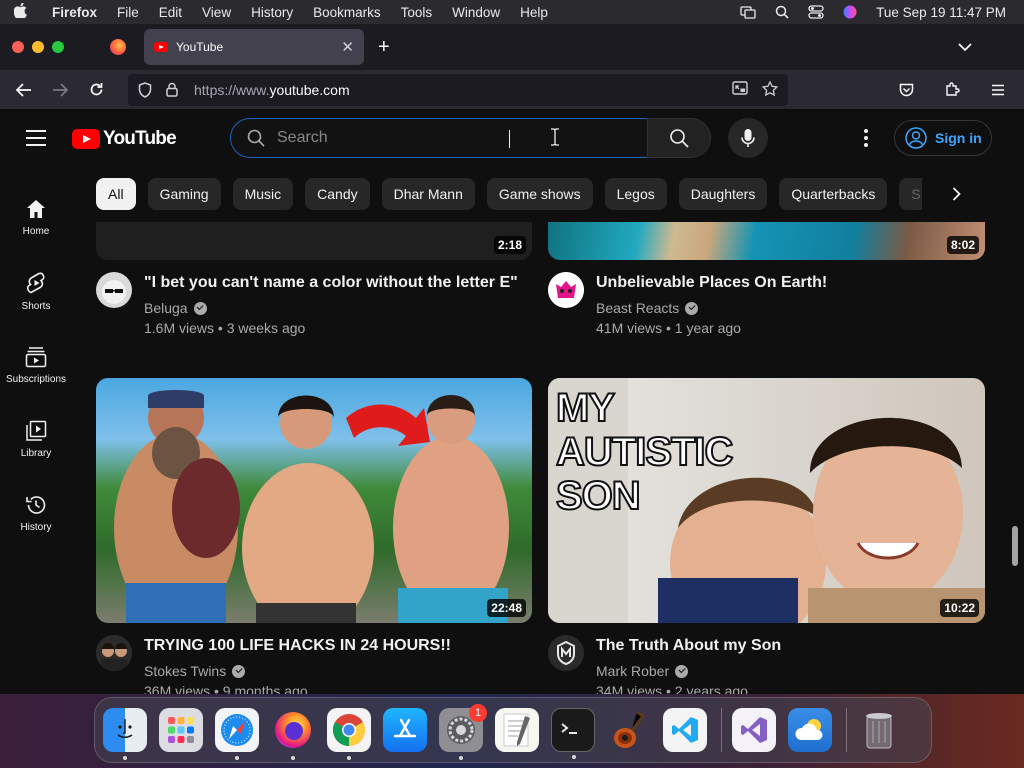 The width and height of the screenshot is (1024, 768). Describe the element at coordinates (846, 730) in the screenshot. I see `dock-separator` at that location.